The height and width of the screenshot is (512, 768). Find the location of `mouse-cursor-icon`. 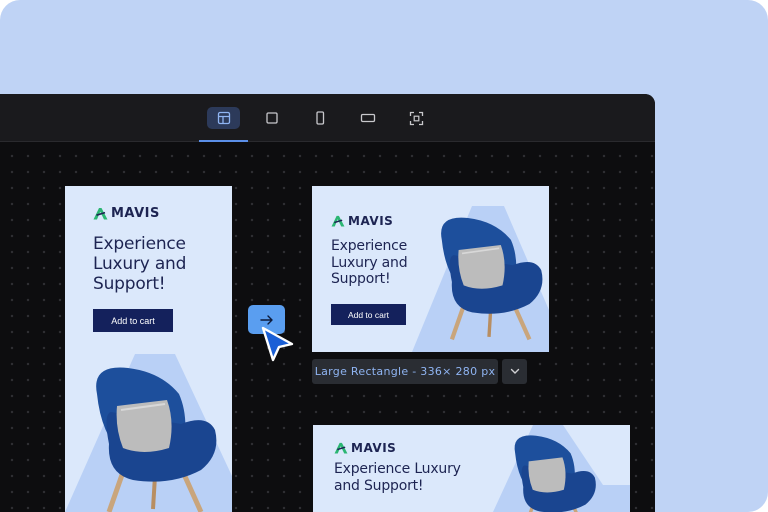

mouse-cursor-icon is located at coordinates (277, 344).